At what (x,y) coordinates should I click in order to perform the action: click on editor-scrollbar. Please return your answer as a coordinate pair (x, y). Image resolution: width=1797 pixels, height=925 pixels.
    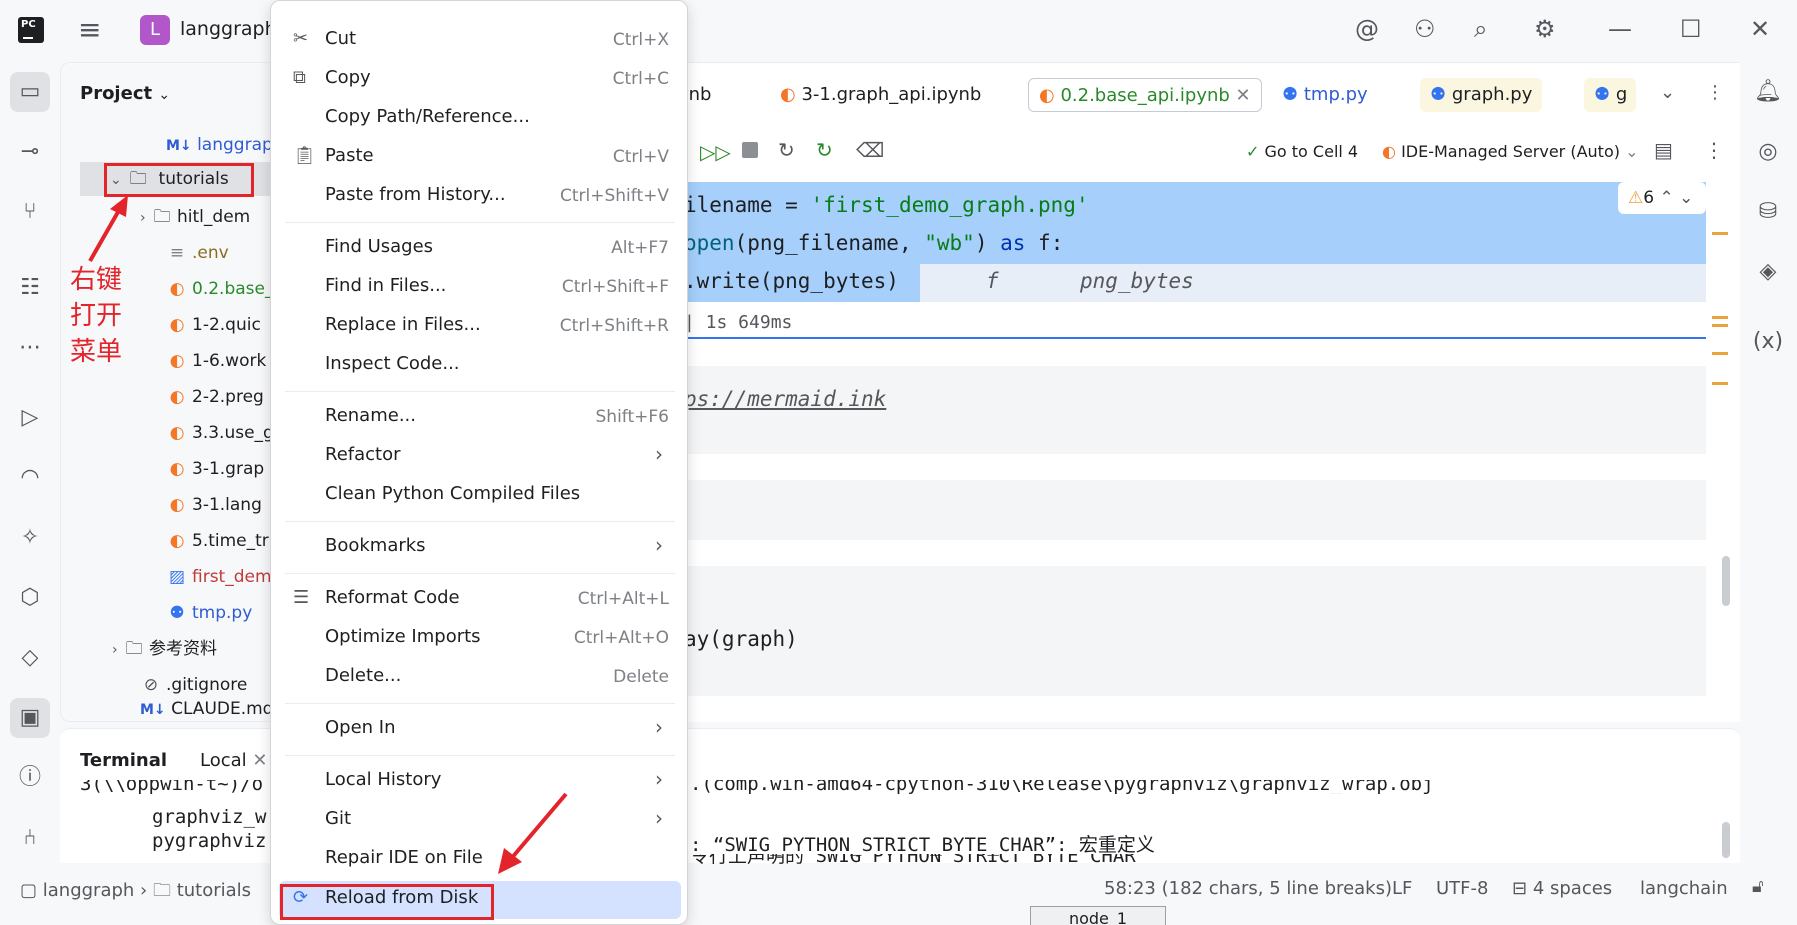
    Looking at the image, I should click on (1726, 581).